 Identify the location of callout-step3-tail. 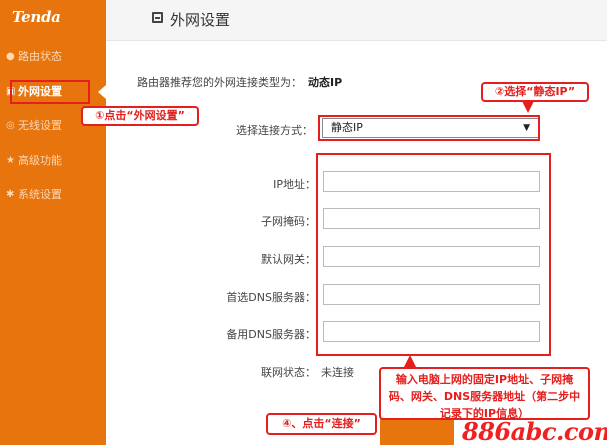
(410, 361).